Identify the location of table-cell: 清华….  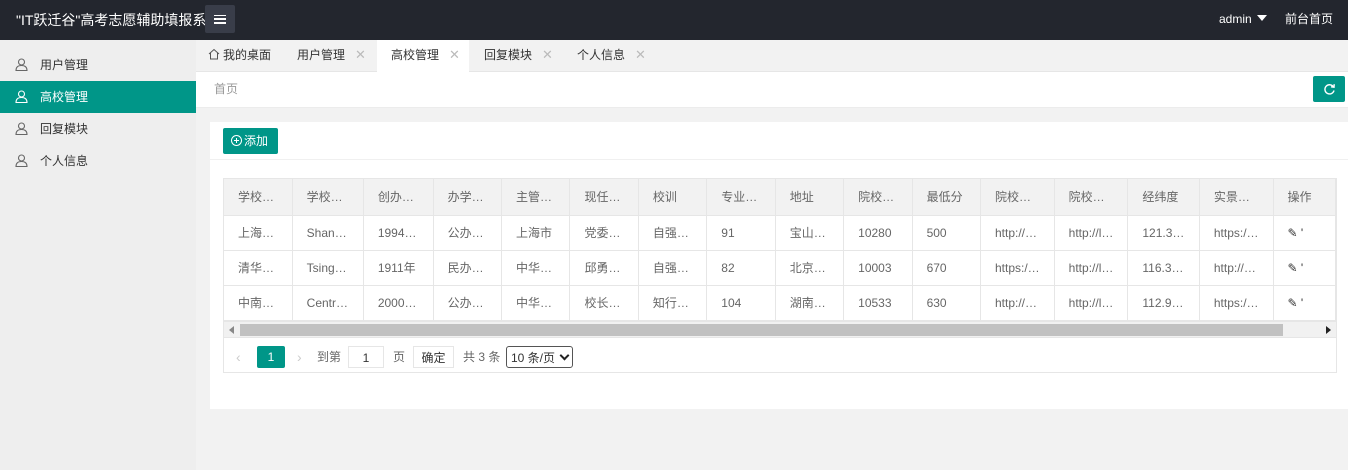
(258, 268).